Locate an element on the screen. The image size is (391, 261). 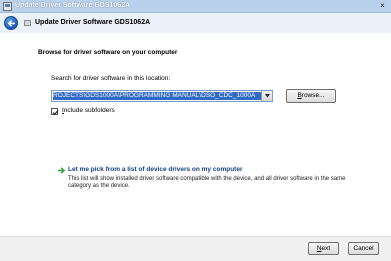
title-bar: Update Driver Software GDS1062A × is located at coordinates (195, 6).